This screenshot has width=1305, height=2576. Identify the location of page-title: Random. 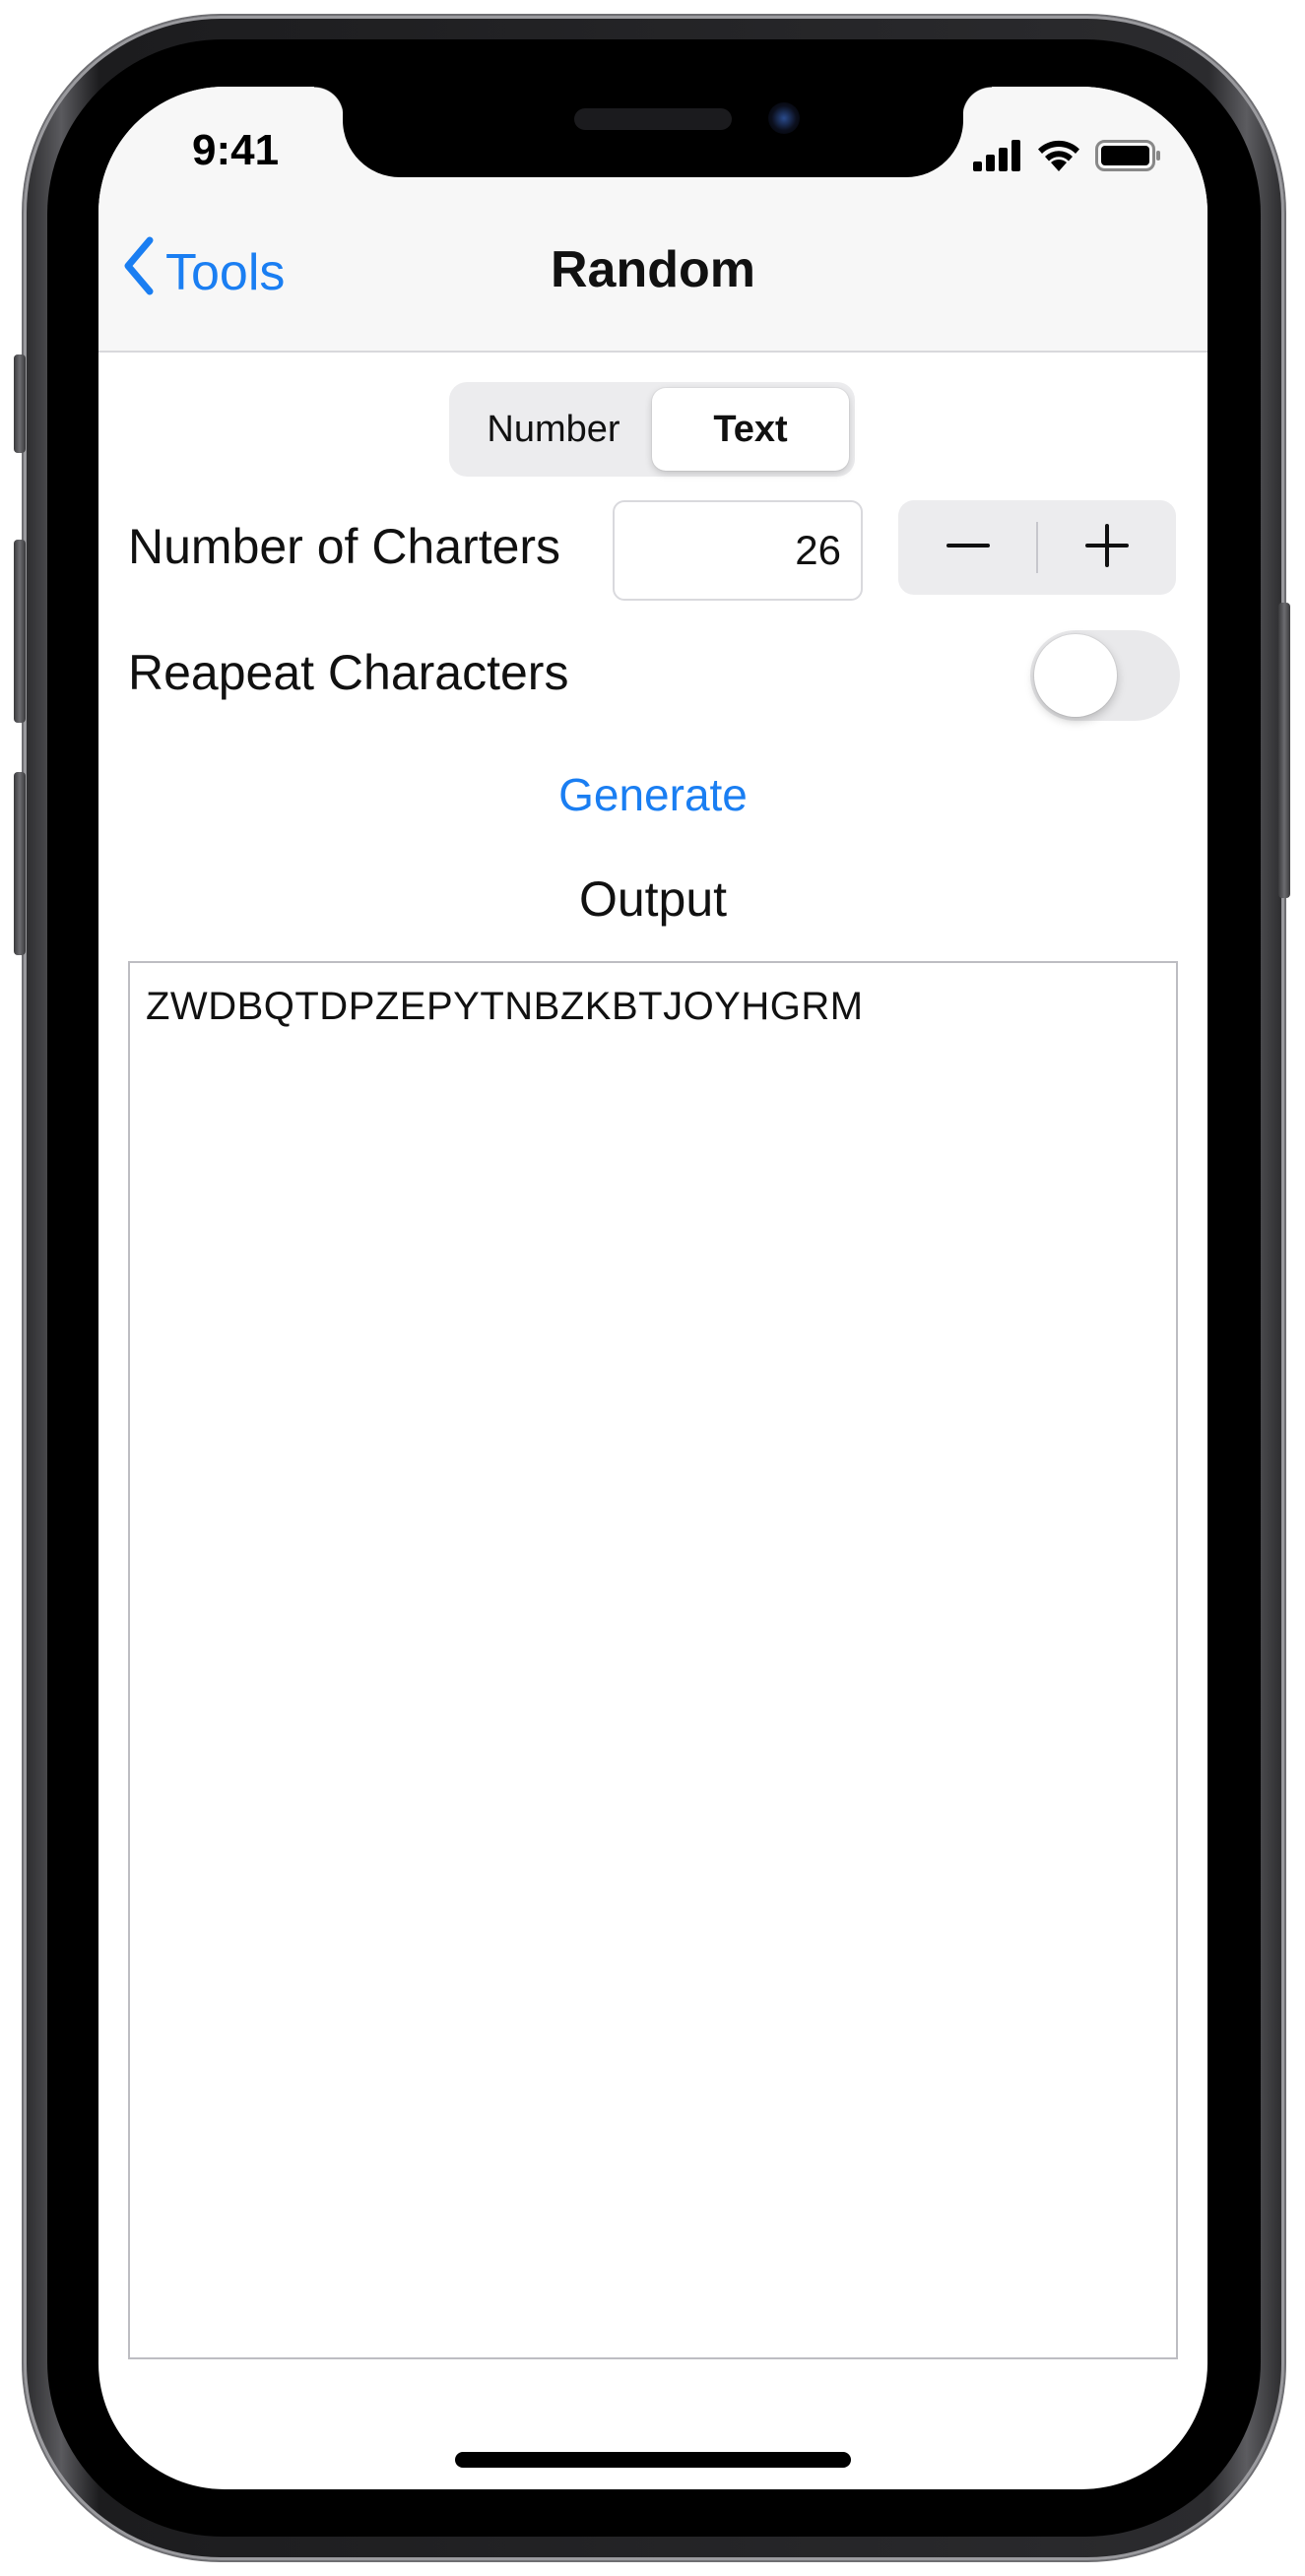
(653, 269).